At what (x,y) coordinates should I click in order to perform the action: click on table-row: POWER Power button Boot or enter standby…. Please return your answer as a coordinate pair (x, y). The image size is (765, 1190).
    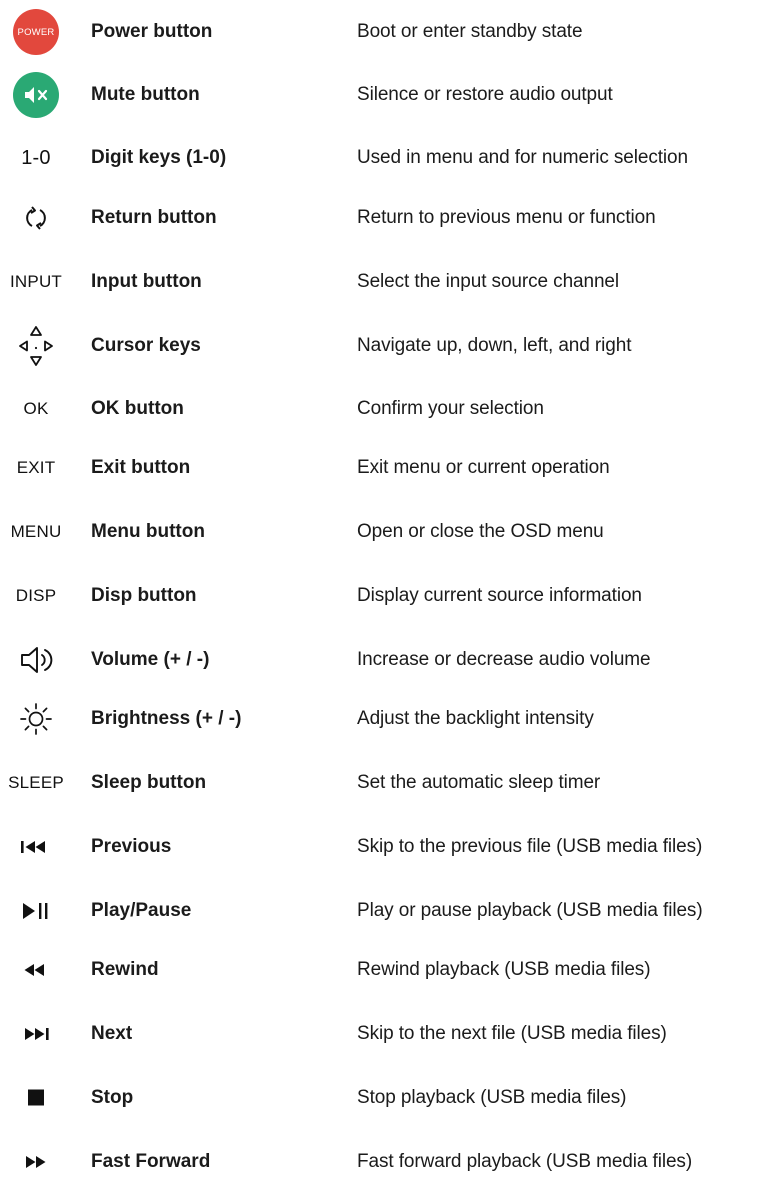
    Looking at the image, I should click on (382, 32).